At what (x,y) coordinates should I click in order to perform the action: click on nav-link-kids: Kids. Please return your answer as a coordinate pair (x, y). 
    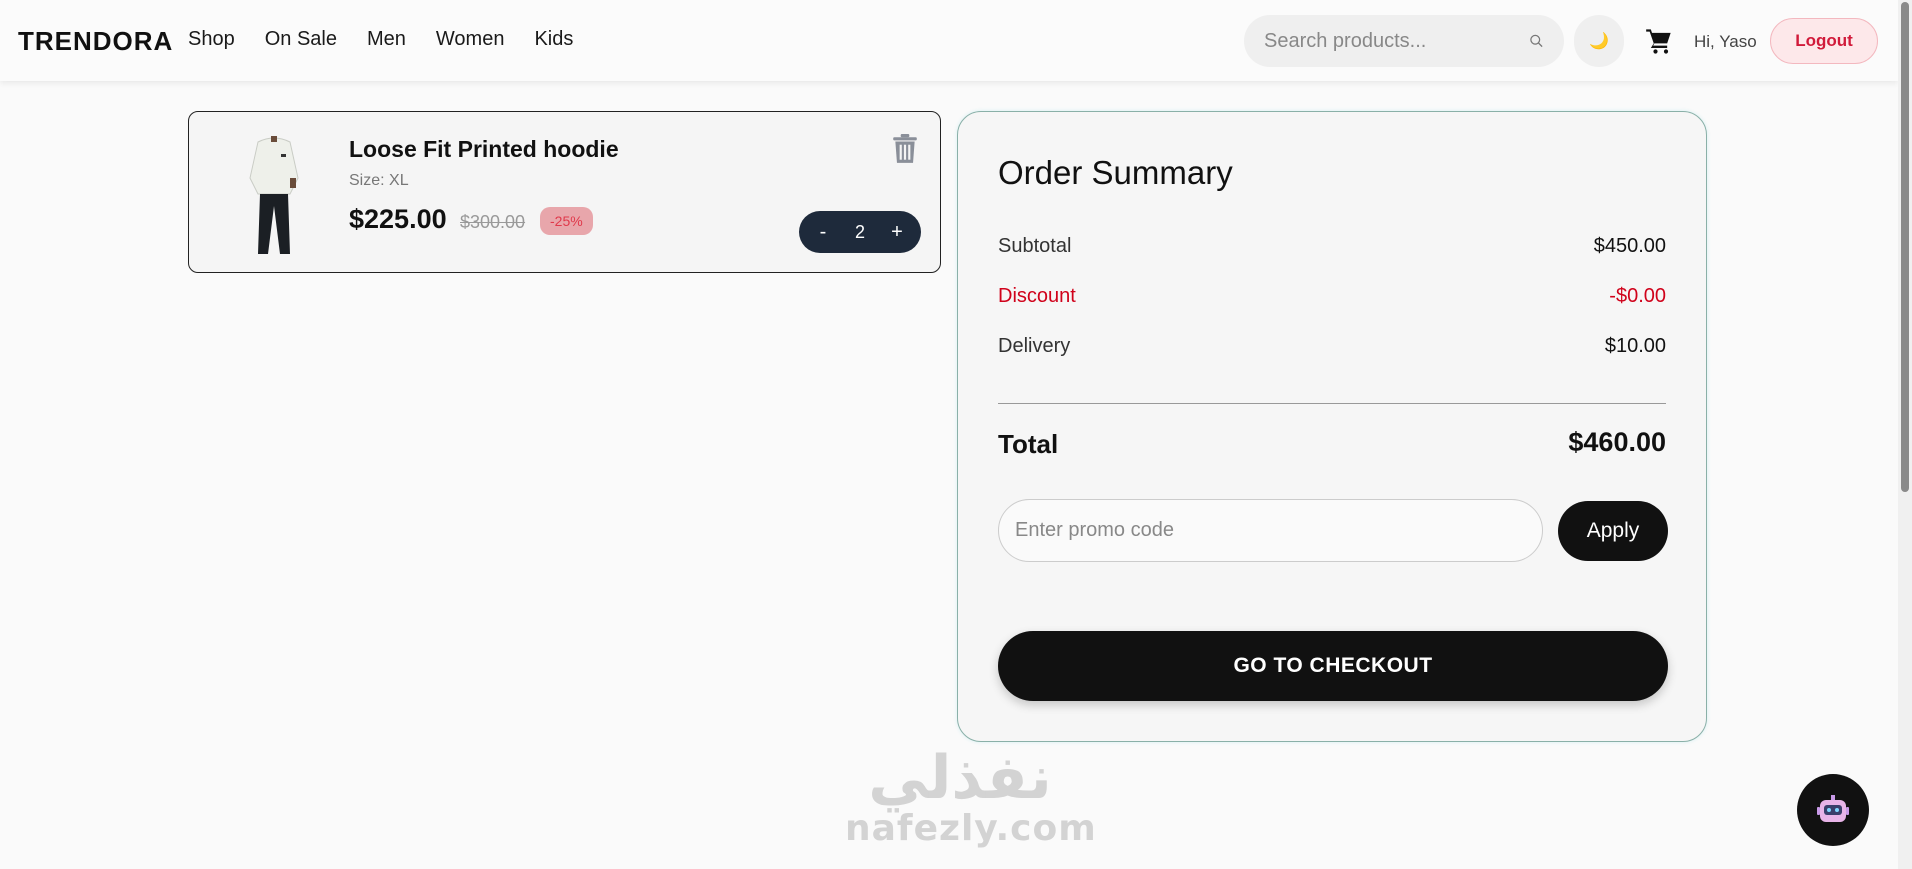
    Looking at the image, I should click on (553, 39).